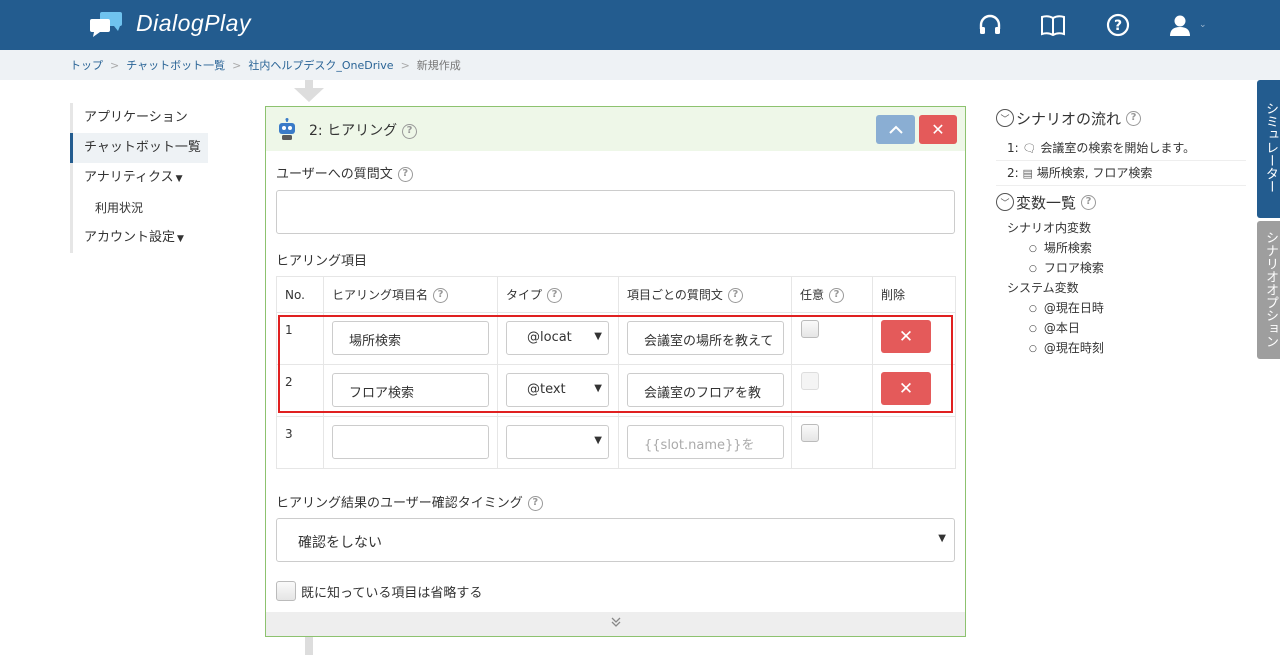 The width and height of the screenshot is (1280, 655). Describe the element at coordinates (391, 591) in the screenshot. I see `skip-known-label: 既に知っている項目は省略する` at that location.